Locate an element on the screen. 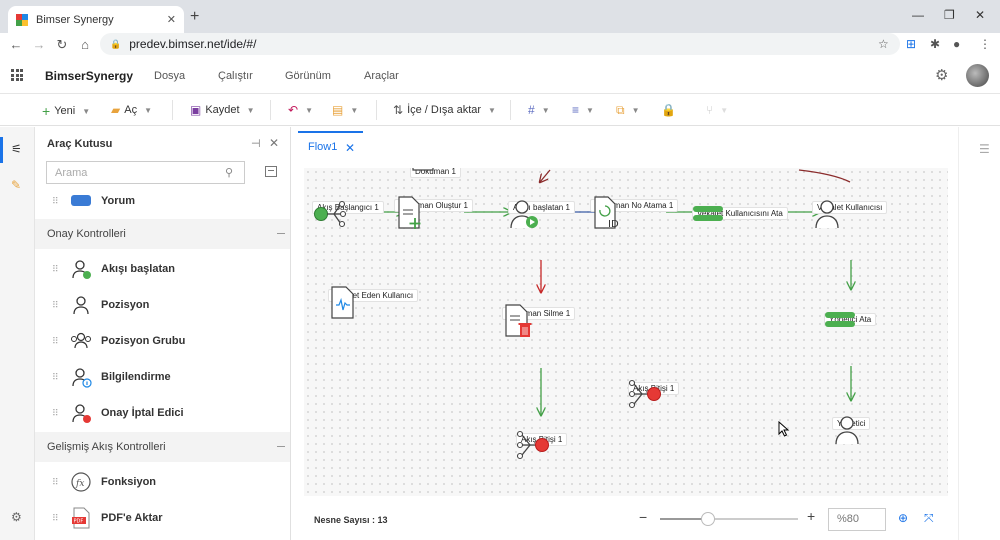  outline-panel-icon: ☰ is located at coordinates (984, 149).